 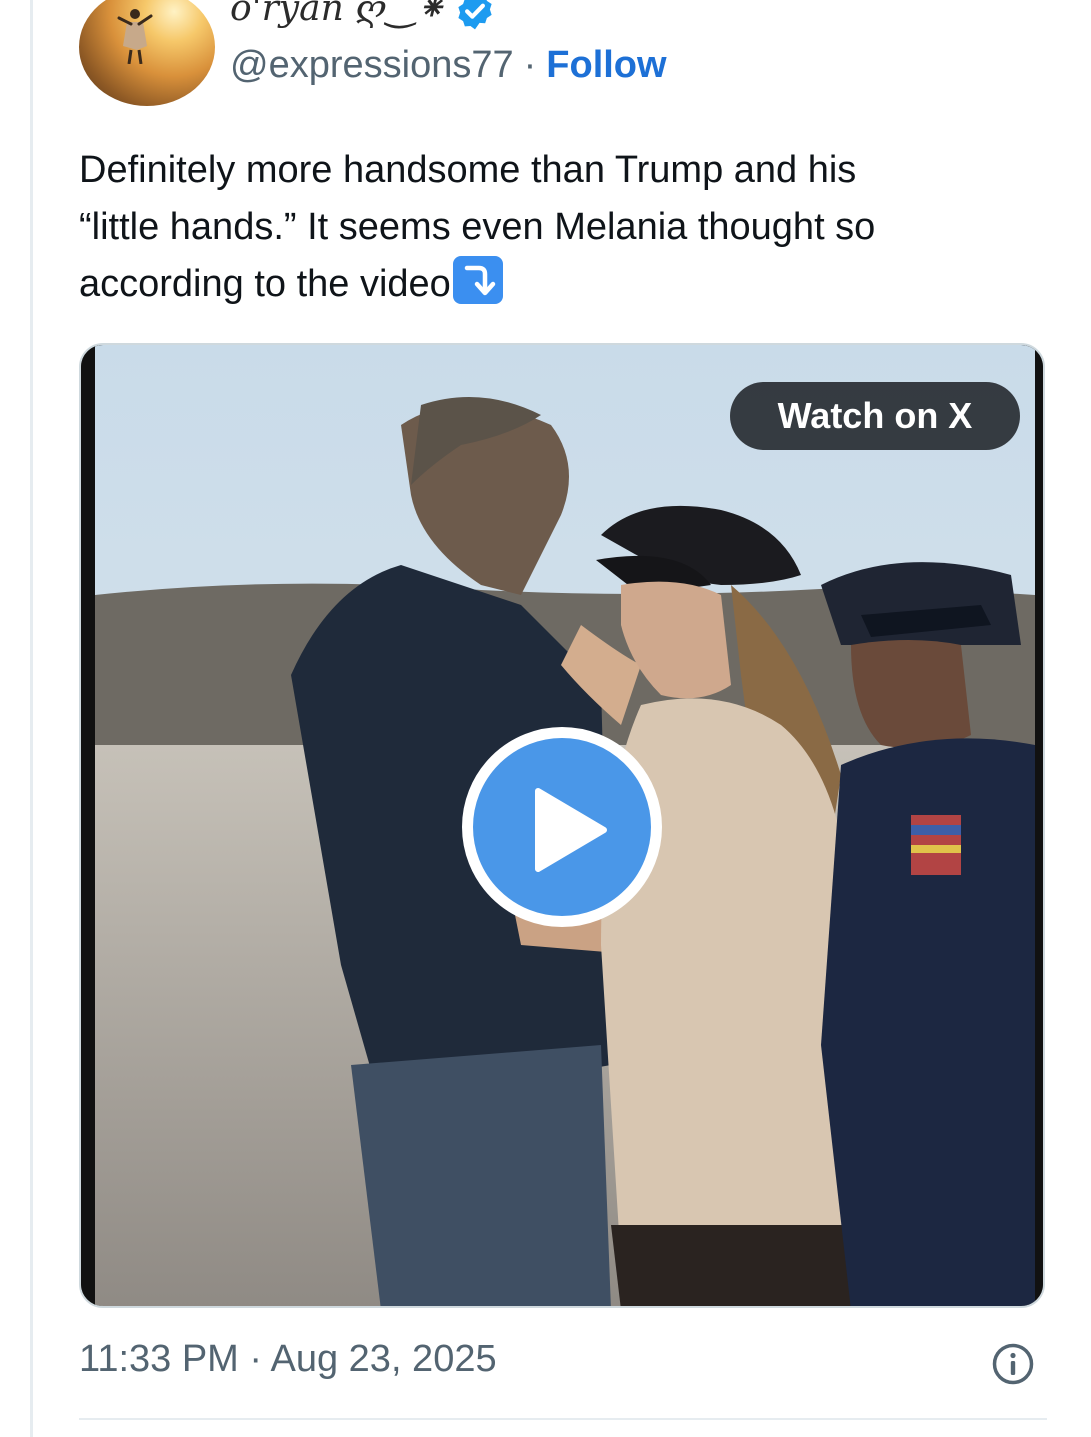 I want to click on author-avatar, so click(x=147, y=53).